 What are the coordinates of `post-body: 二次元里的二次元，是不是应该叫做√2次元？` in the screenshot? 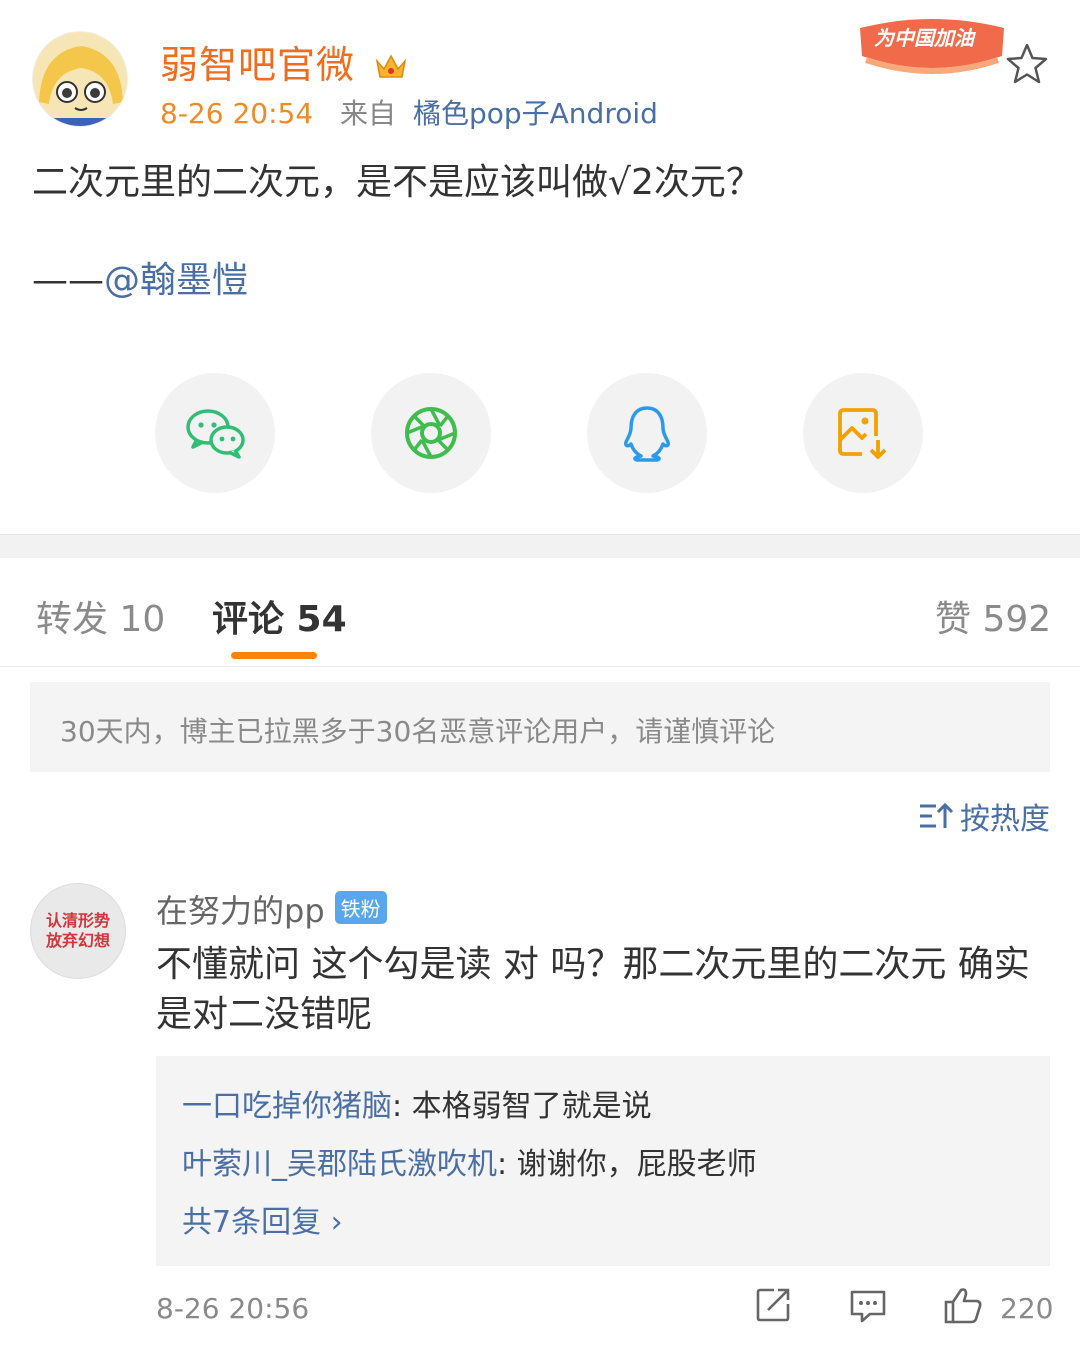 It's located at (397, 182).